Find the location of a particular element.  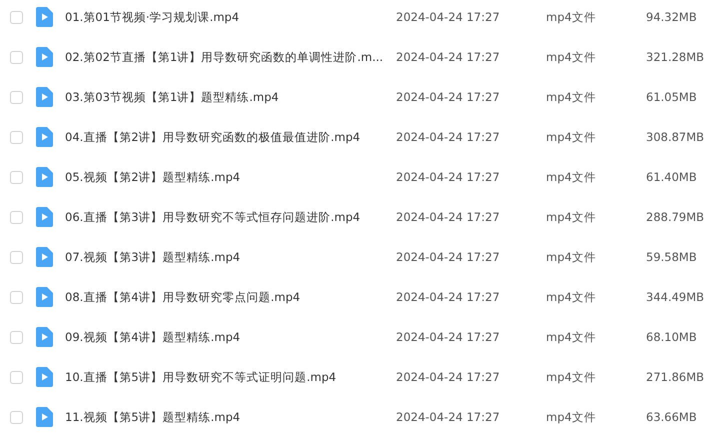

file-size: 63.66MB is located at coordinates (672, 417).